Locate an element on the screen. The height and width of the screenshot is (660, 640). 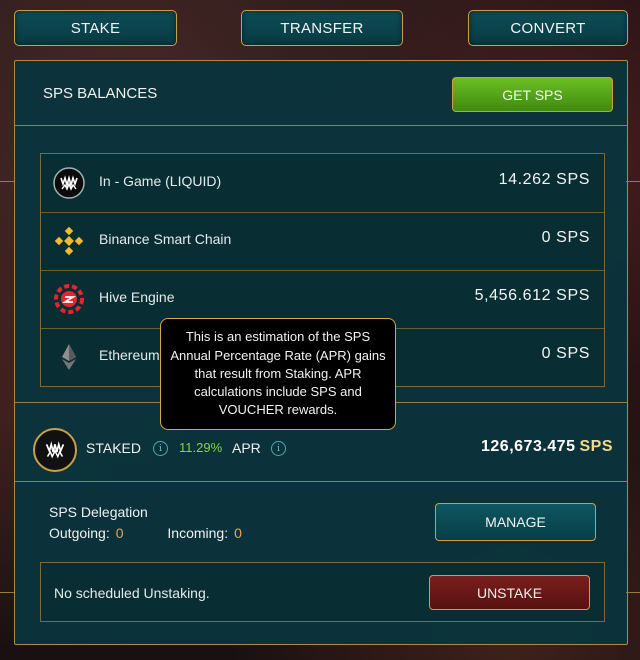
incoming-value: 0 is located at coordinates (238, 533).